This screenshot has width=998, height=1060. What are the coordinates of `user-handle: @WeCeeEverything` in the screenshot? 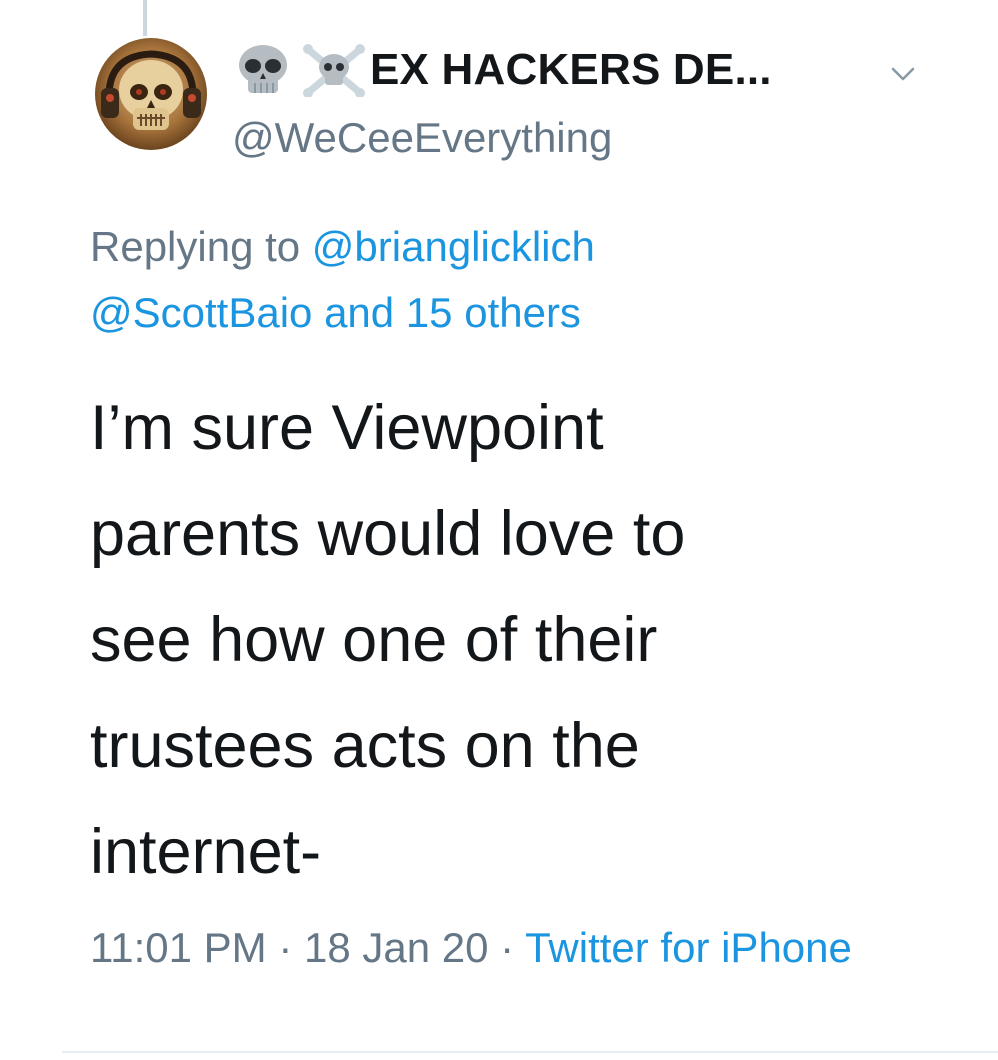 It's located at (422, 138).